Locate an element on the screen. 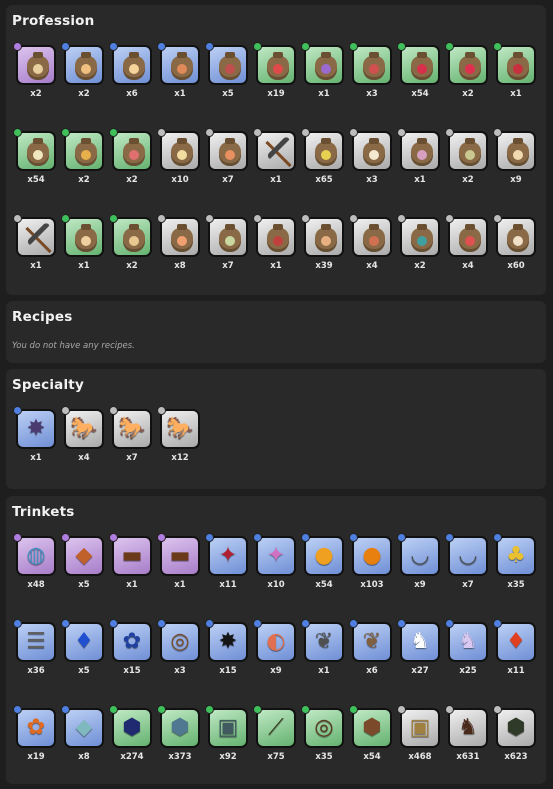  inventory-item: x39 is located at coordinates (322, 244).